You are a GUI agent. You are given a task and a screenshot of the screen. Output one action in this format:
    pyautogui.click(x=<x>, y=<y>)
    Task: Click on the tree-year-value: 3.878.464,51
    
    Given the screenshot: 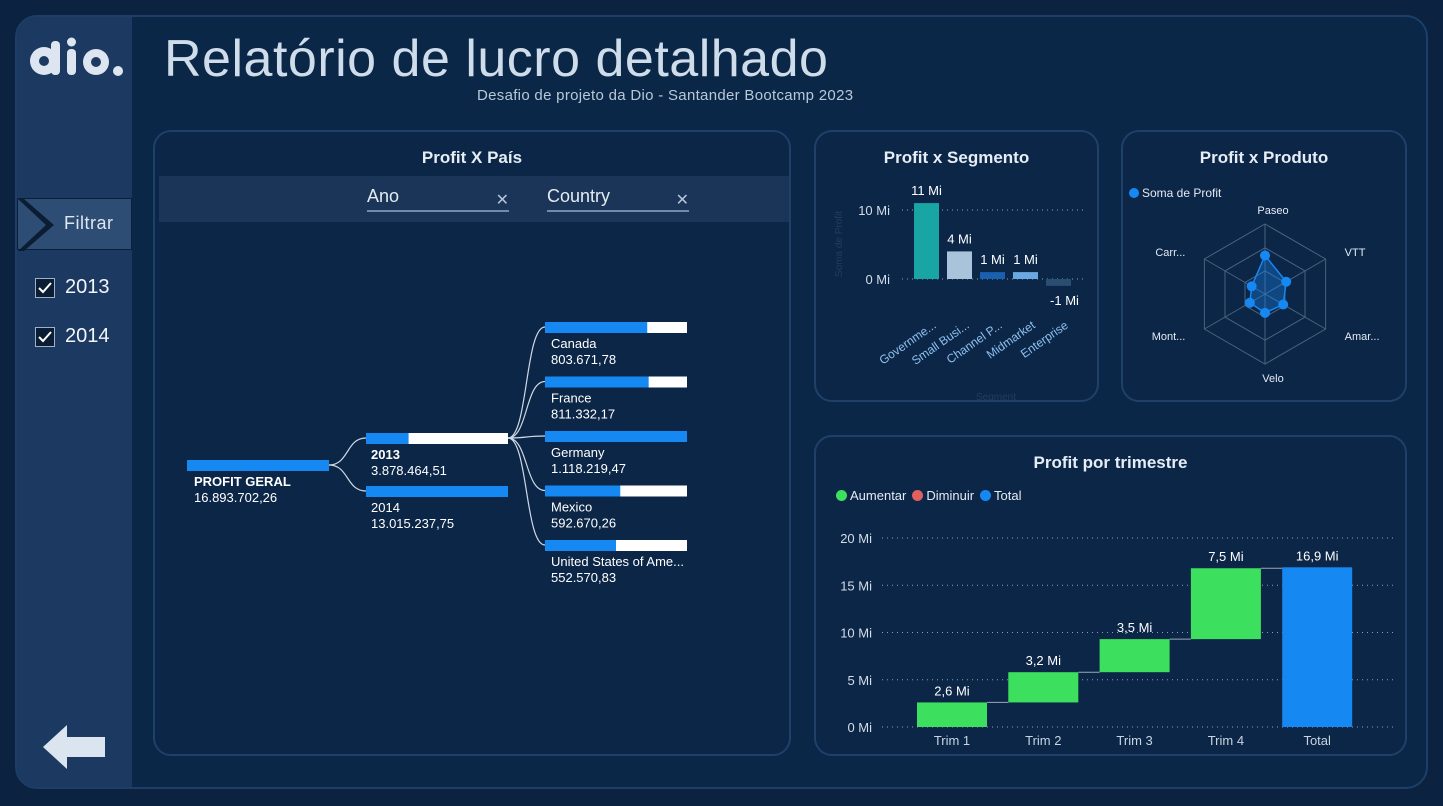 What is the action you would take?
    pyautogui.click(x=409, y=470)
    